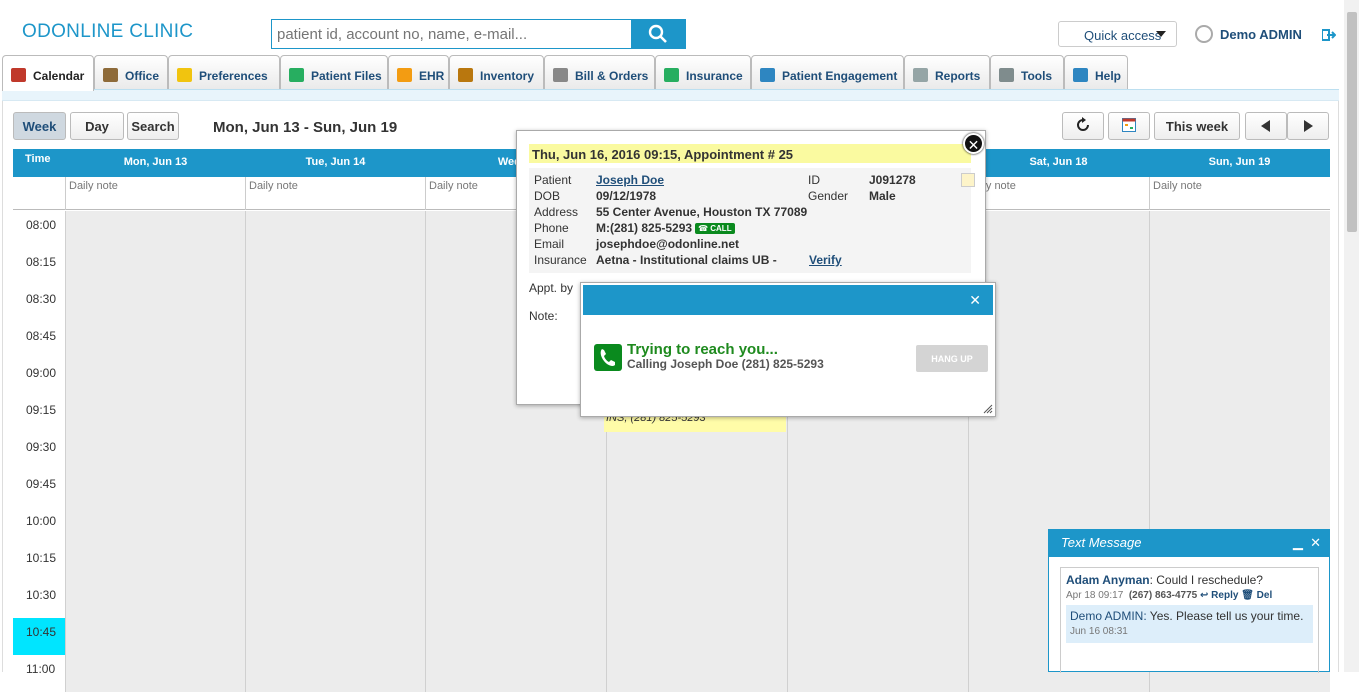 This screenshot has height=692, width=1359. Describe the element at coordinates (825, 260) in the screenshot. I see `verify-link: Verify` at that location.